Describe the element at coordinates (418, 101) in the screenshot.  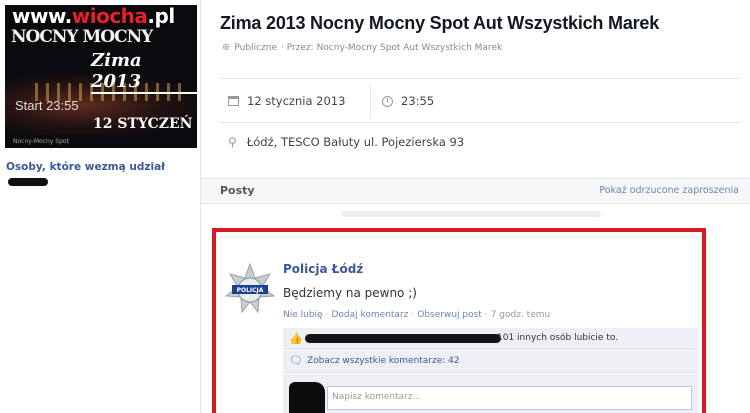
I see `event-time-text: 23:55` at that location.